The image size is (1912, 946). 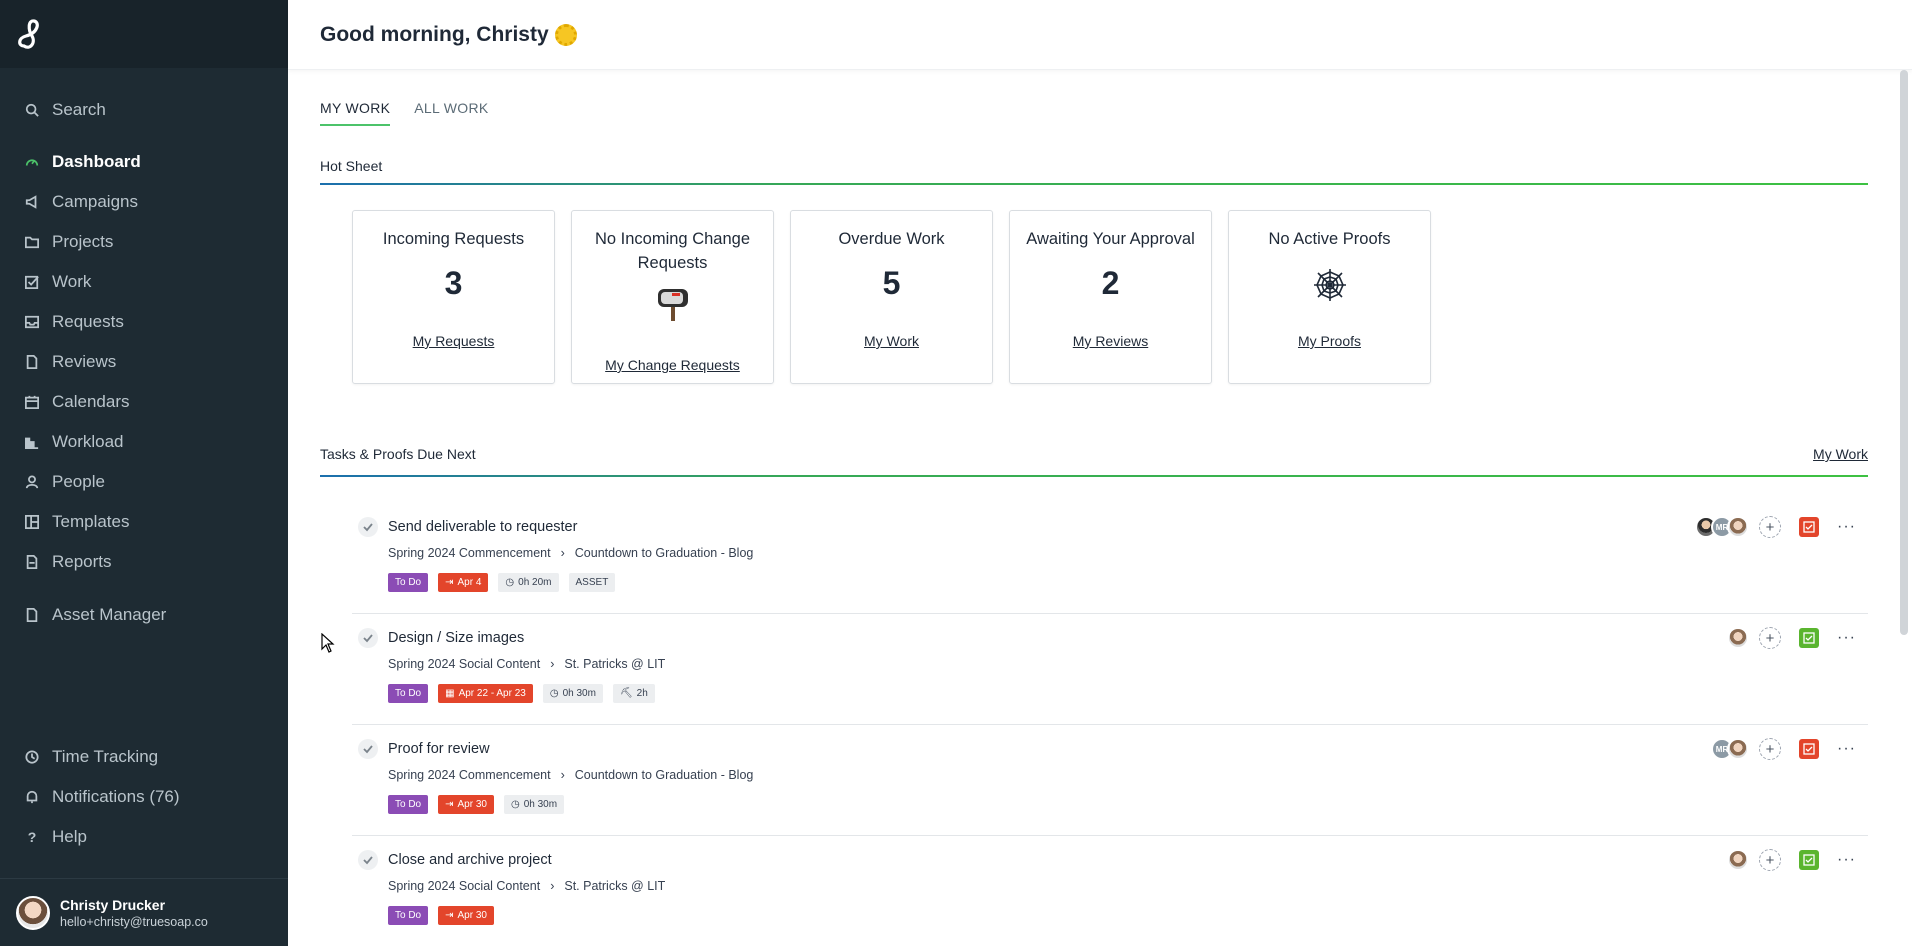 I want to click on sidebar-item-campaigns: Campaigns, so click(x=81, y=202).